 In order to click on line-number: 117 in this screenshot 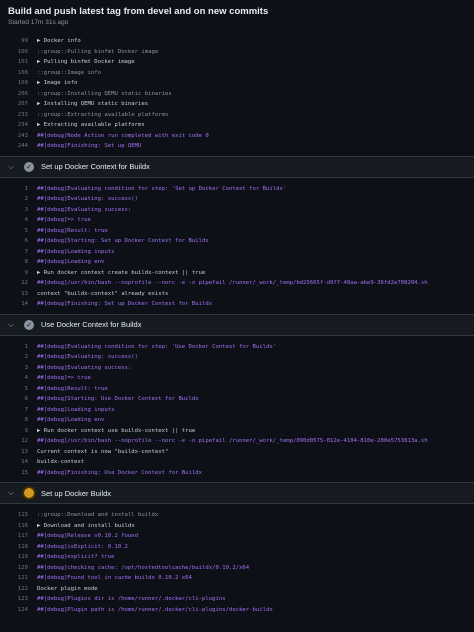, I will do `click(18, 536)`.